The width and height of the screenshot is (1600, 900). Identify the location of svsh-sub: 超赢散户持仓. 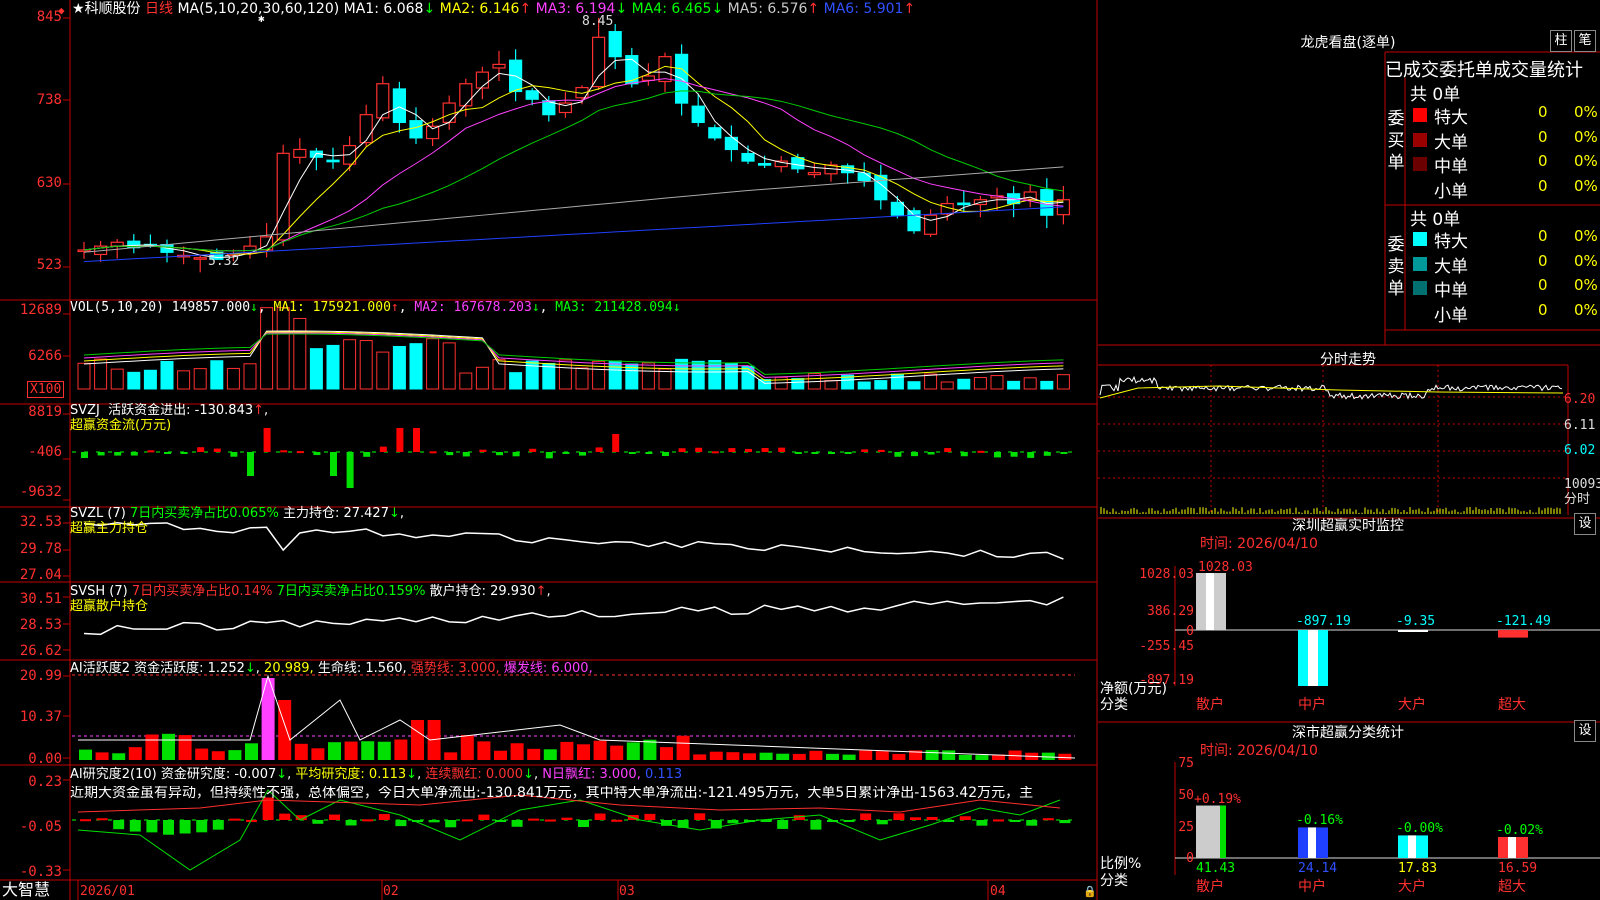
(109, 606).